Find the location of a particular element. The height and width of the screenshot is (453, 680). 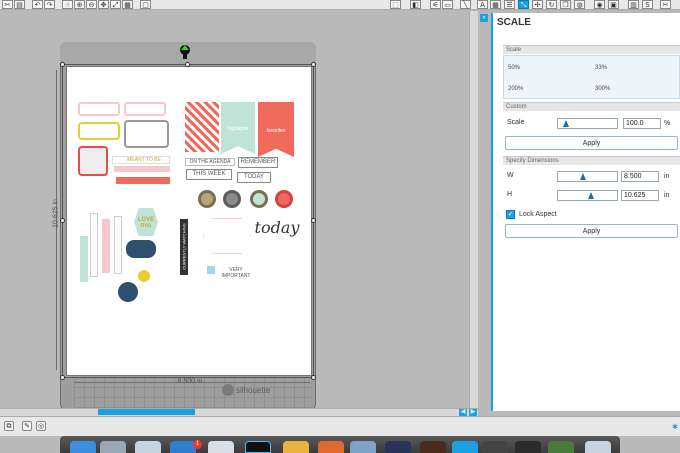

illustrator-icon is located at coordinates (433, 447).